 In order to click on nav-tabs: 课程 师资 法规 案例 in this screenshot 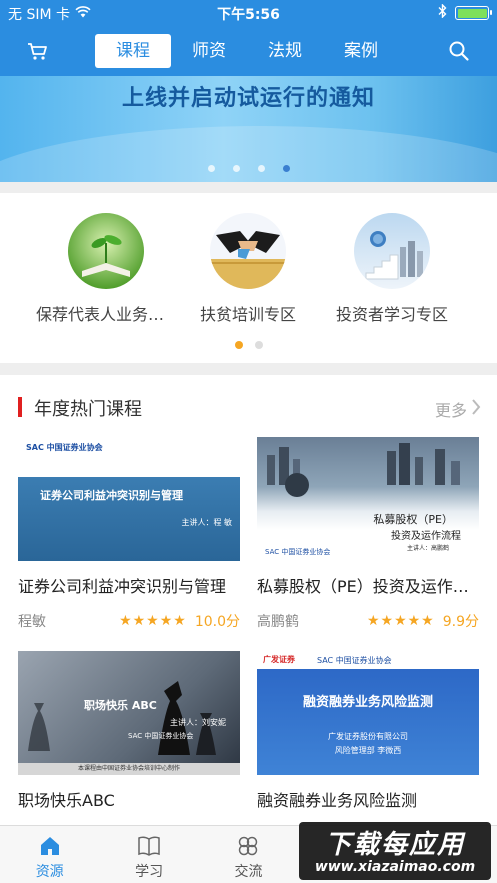, I will do `click(247, 51)`.